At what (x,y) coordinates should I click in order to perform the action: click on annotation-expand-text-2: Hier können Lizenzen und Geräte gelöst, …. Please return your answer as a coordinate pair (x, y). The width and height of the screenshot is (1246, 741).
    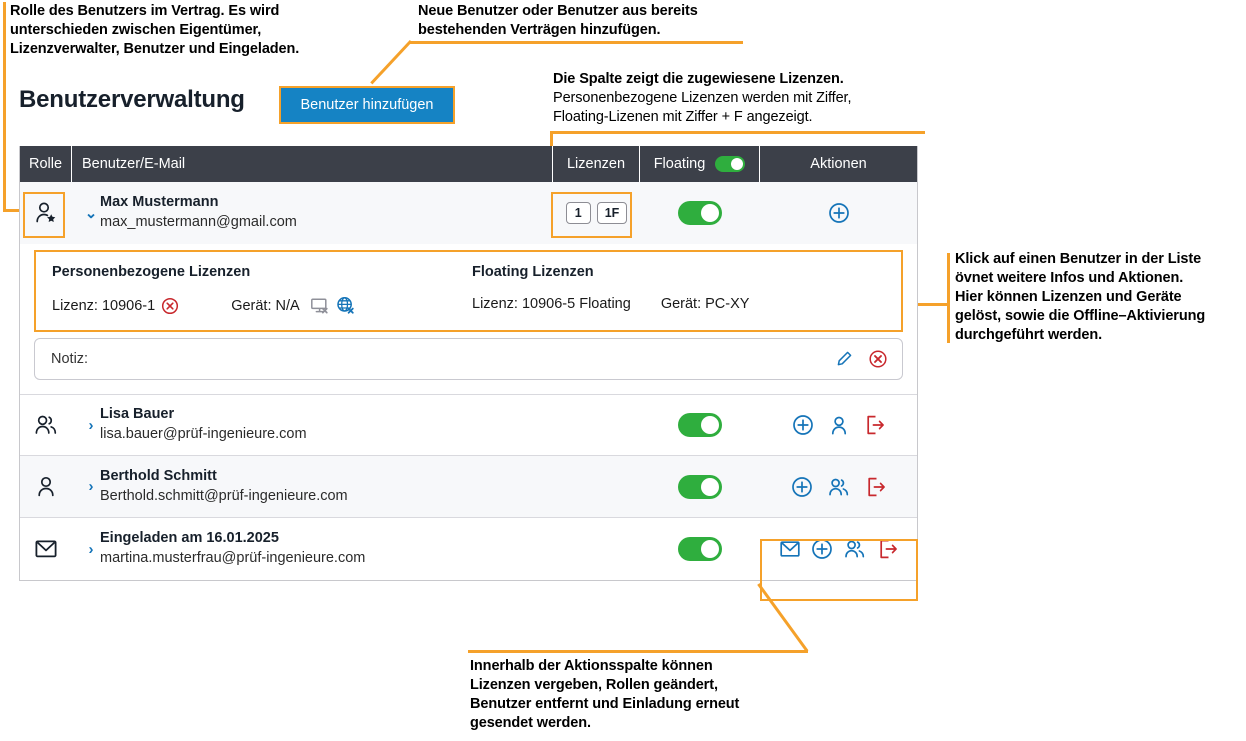
    Looking at the image, I should click on (1080, 316).